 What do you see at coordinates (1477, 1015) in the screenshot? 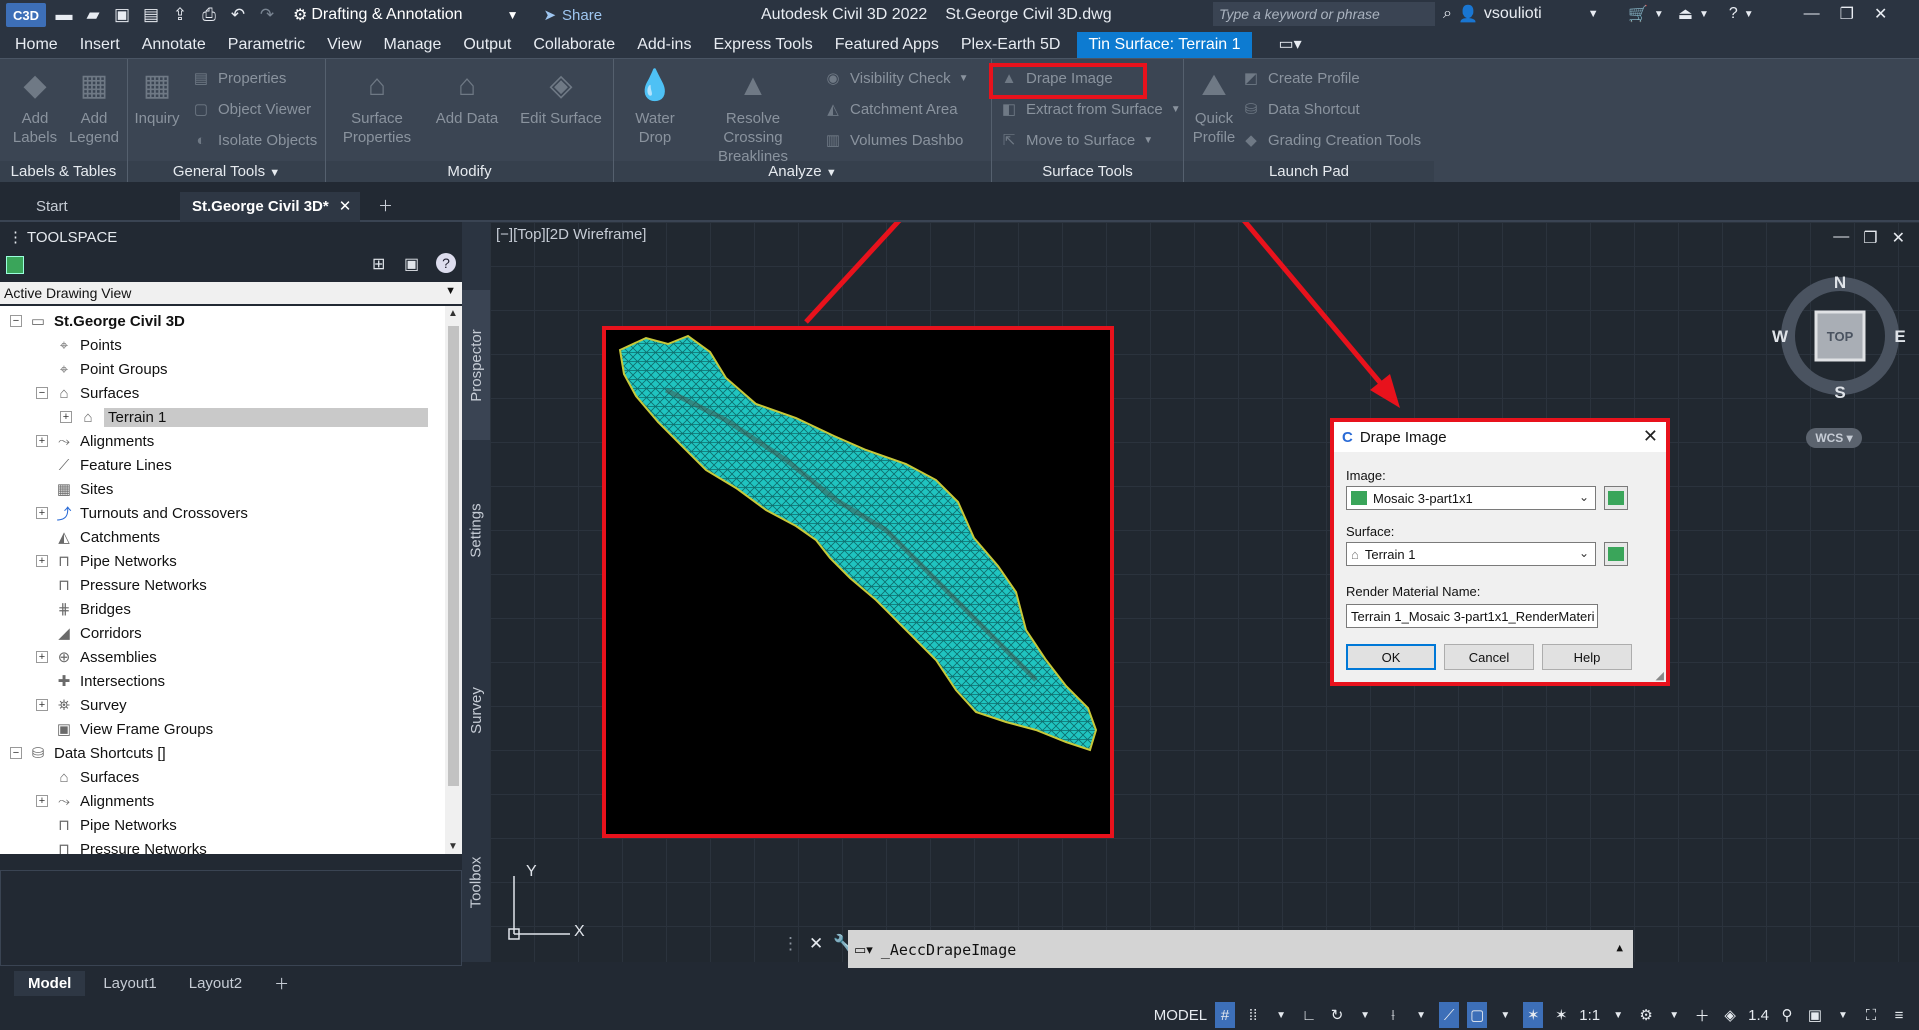
I see `object-snap-icon: ▢` at bounding box center [1477, 1015].